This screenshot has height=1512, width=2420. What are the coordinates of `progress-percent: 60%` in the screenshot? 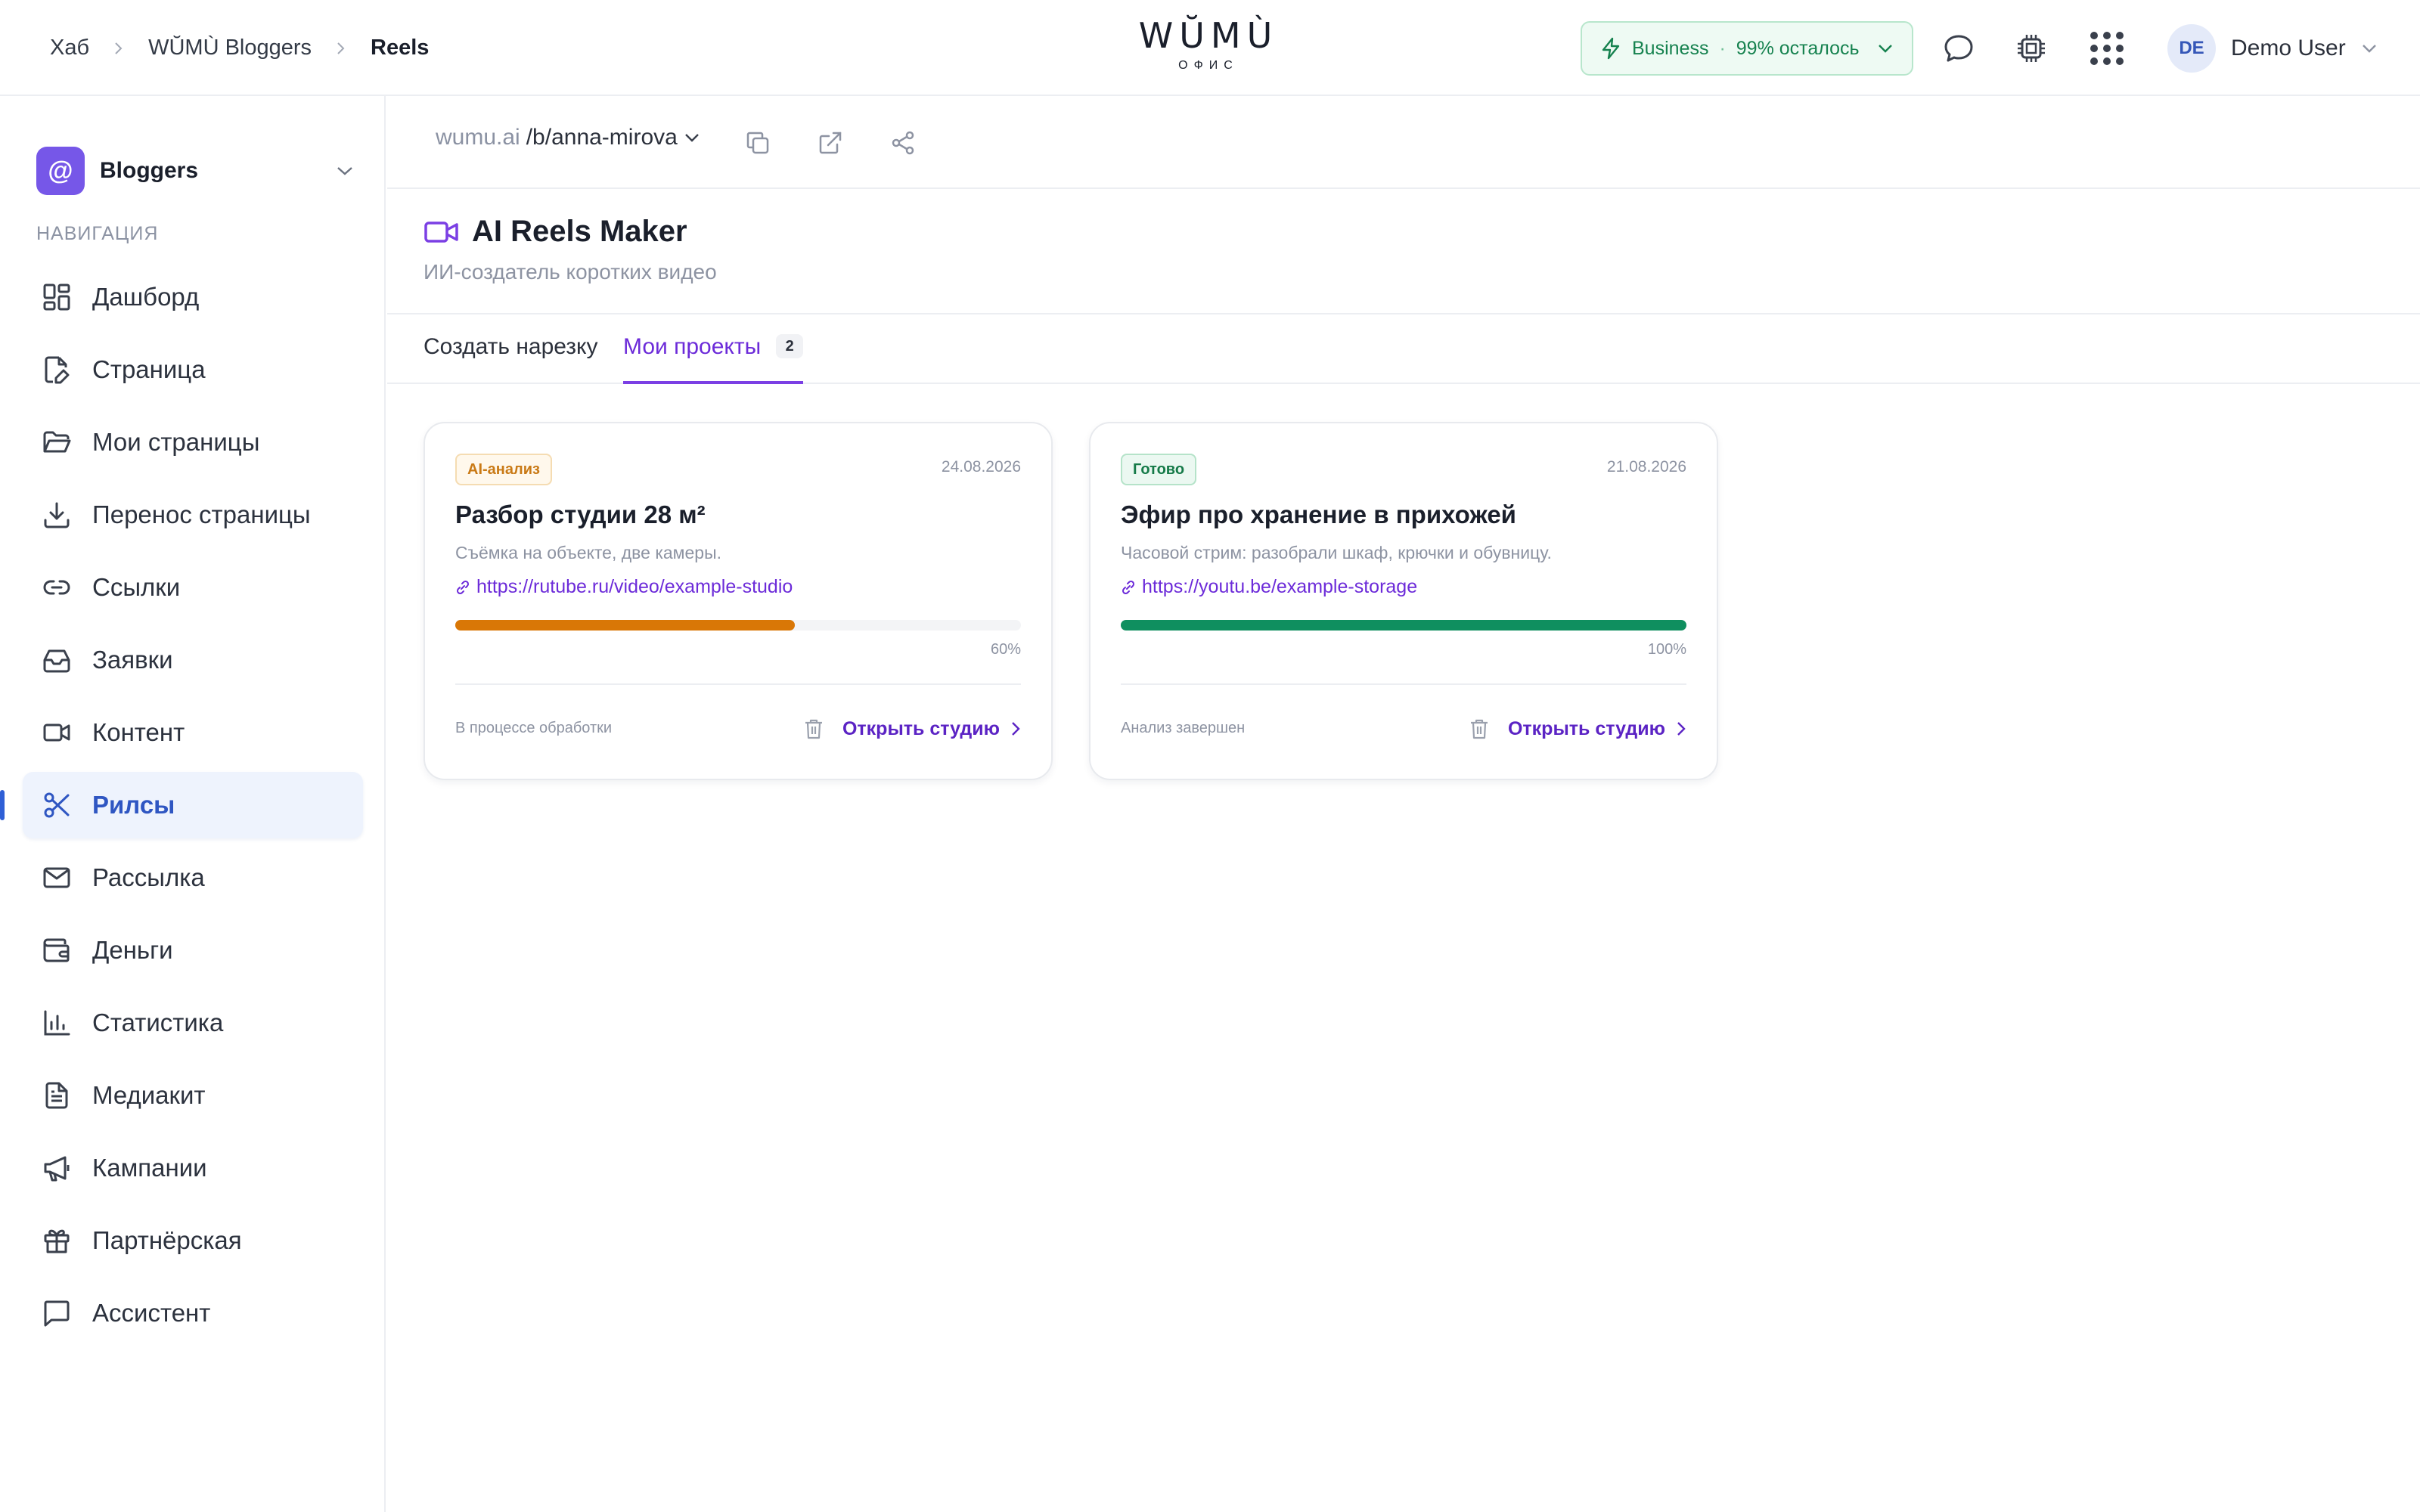 It's located at (1005, 649).